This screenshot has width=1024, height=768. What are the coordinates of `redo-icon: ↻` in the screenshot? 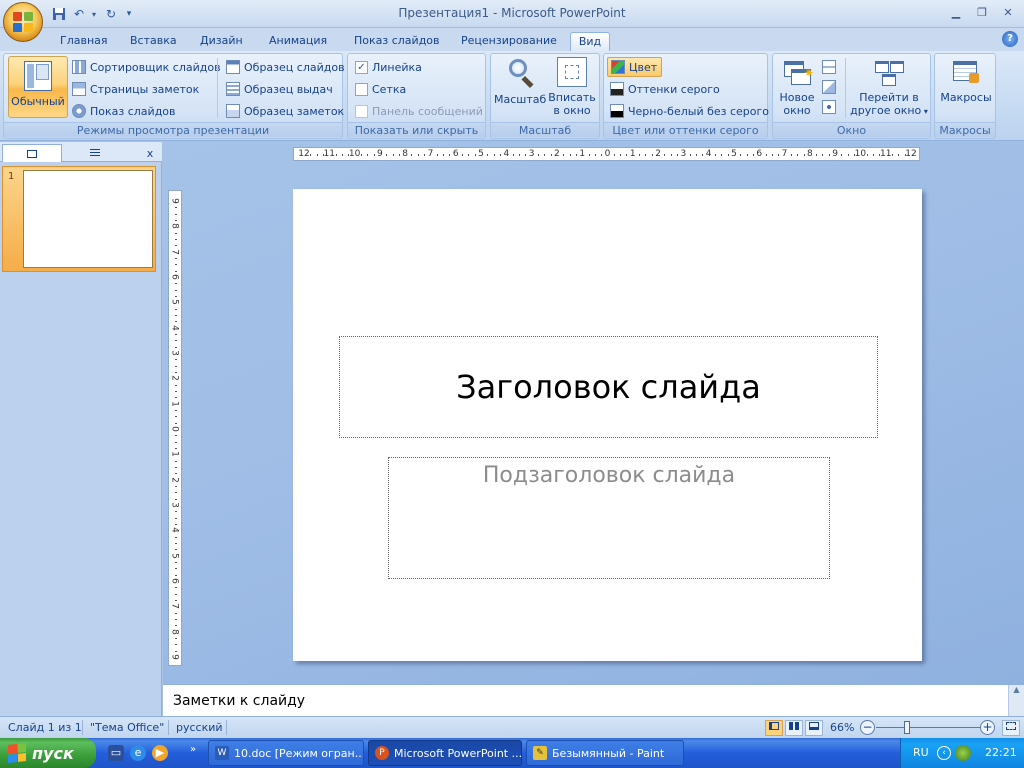 It's located at (111, 14).